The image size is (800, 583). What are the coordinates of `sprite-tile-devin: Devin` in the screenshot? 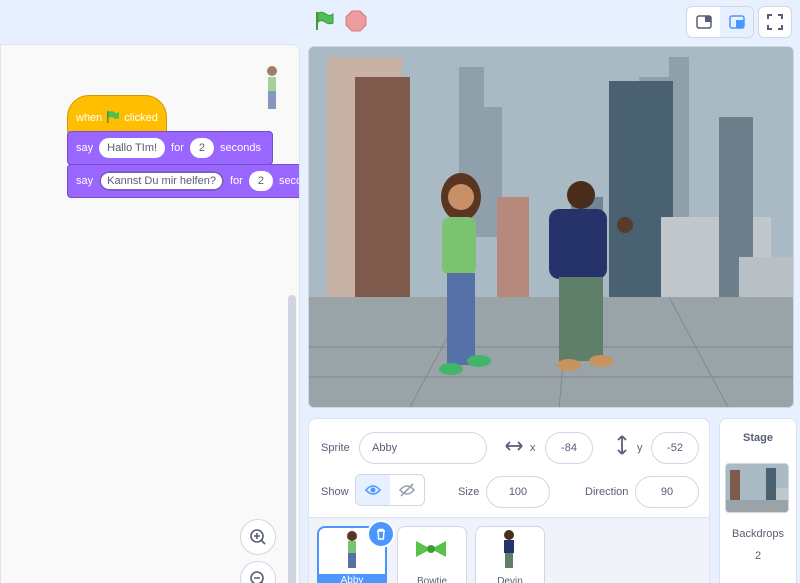 It's located at (510, 554).